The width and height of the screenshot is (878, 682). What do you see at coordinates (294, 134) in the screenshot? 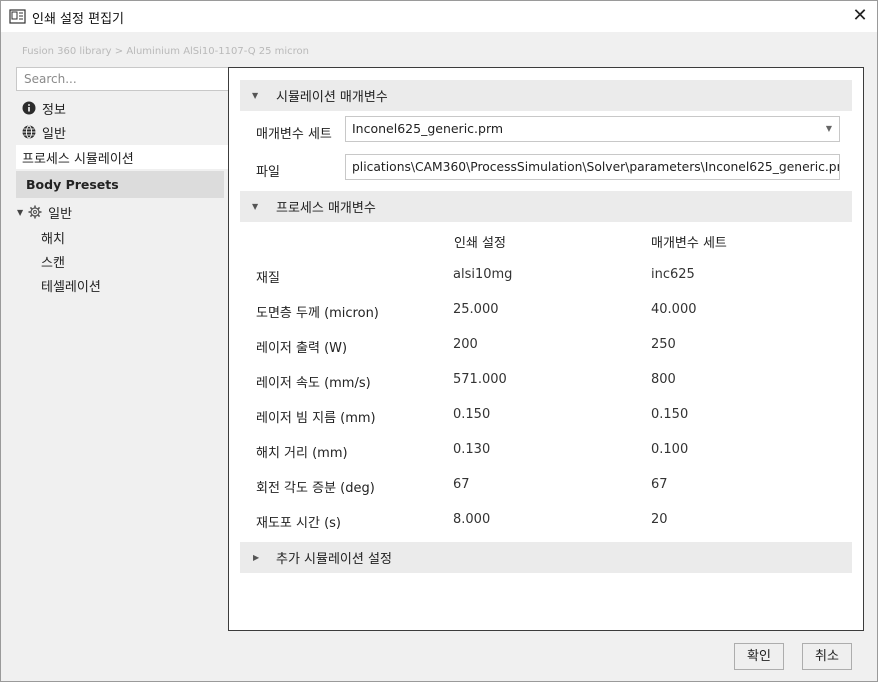
I see `param-set-label: 매개변수 세트` at bounding box center [294, 134].